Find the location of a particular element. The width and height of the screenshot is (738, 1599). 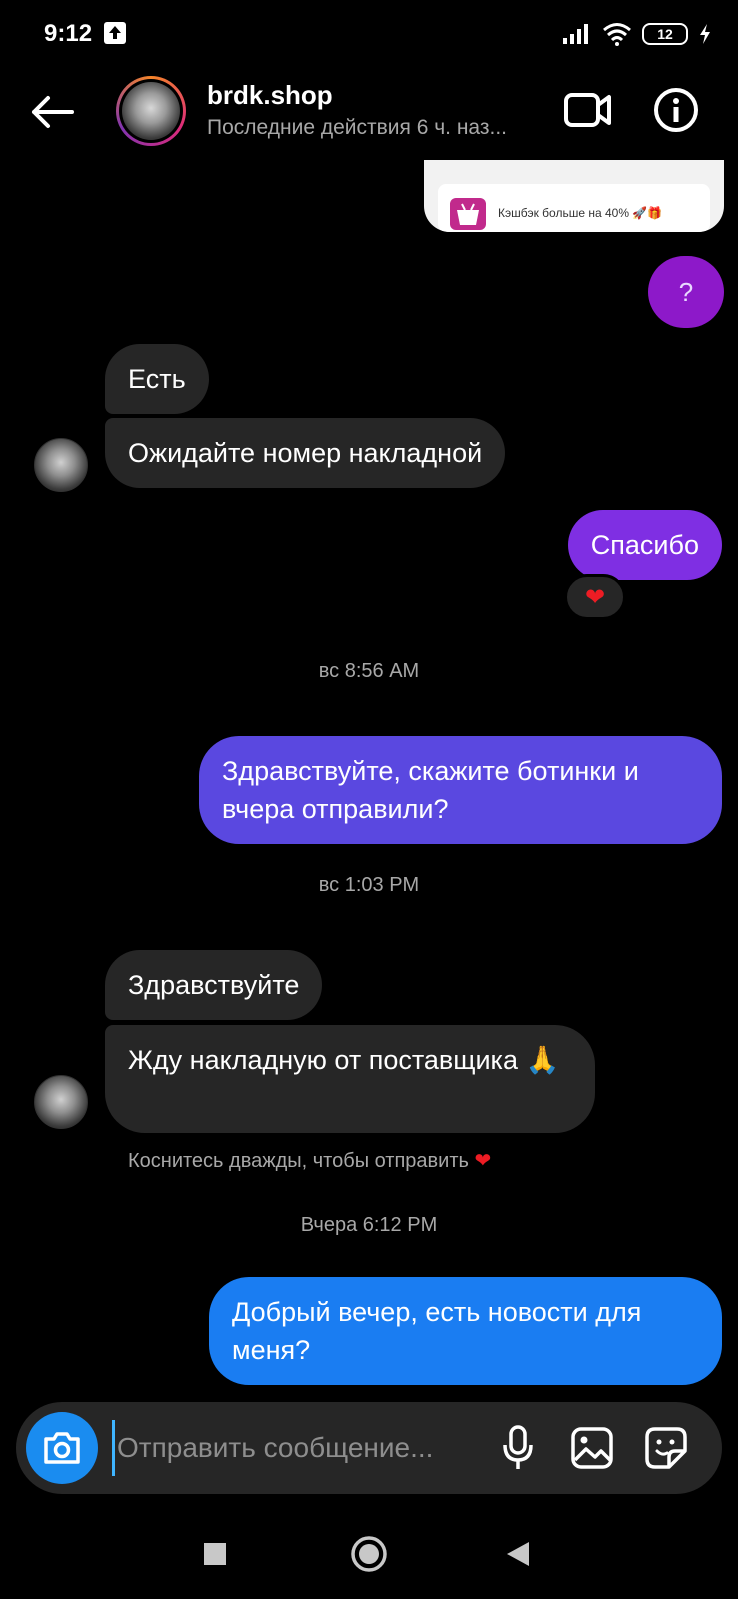

upload-notification-icon is located at coordinates (115, 33).